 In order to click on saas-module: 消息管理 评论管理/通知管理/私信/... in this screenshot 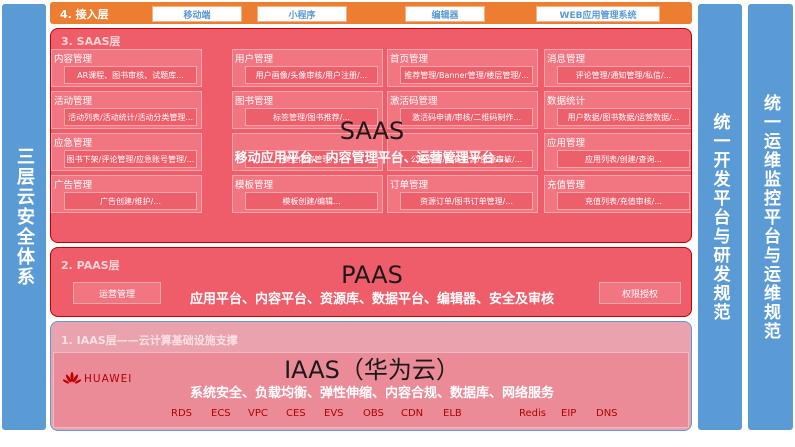, I will do `click(617, 68)`.